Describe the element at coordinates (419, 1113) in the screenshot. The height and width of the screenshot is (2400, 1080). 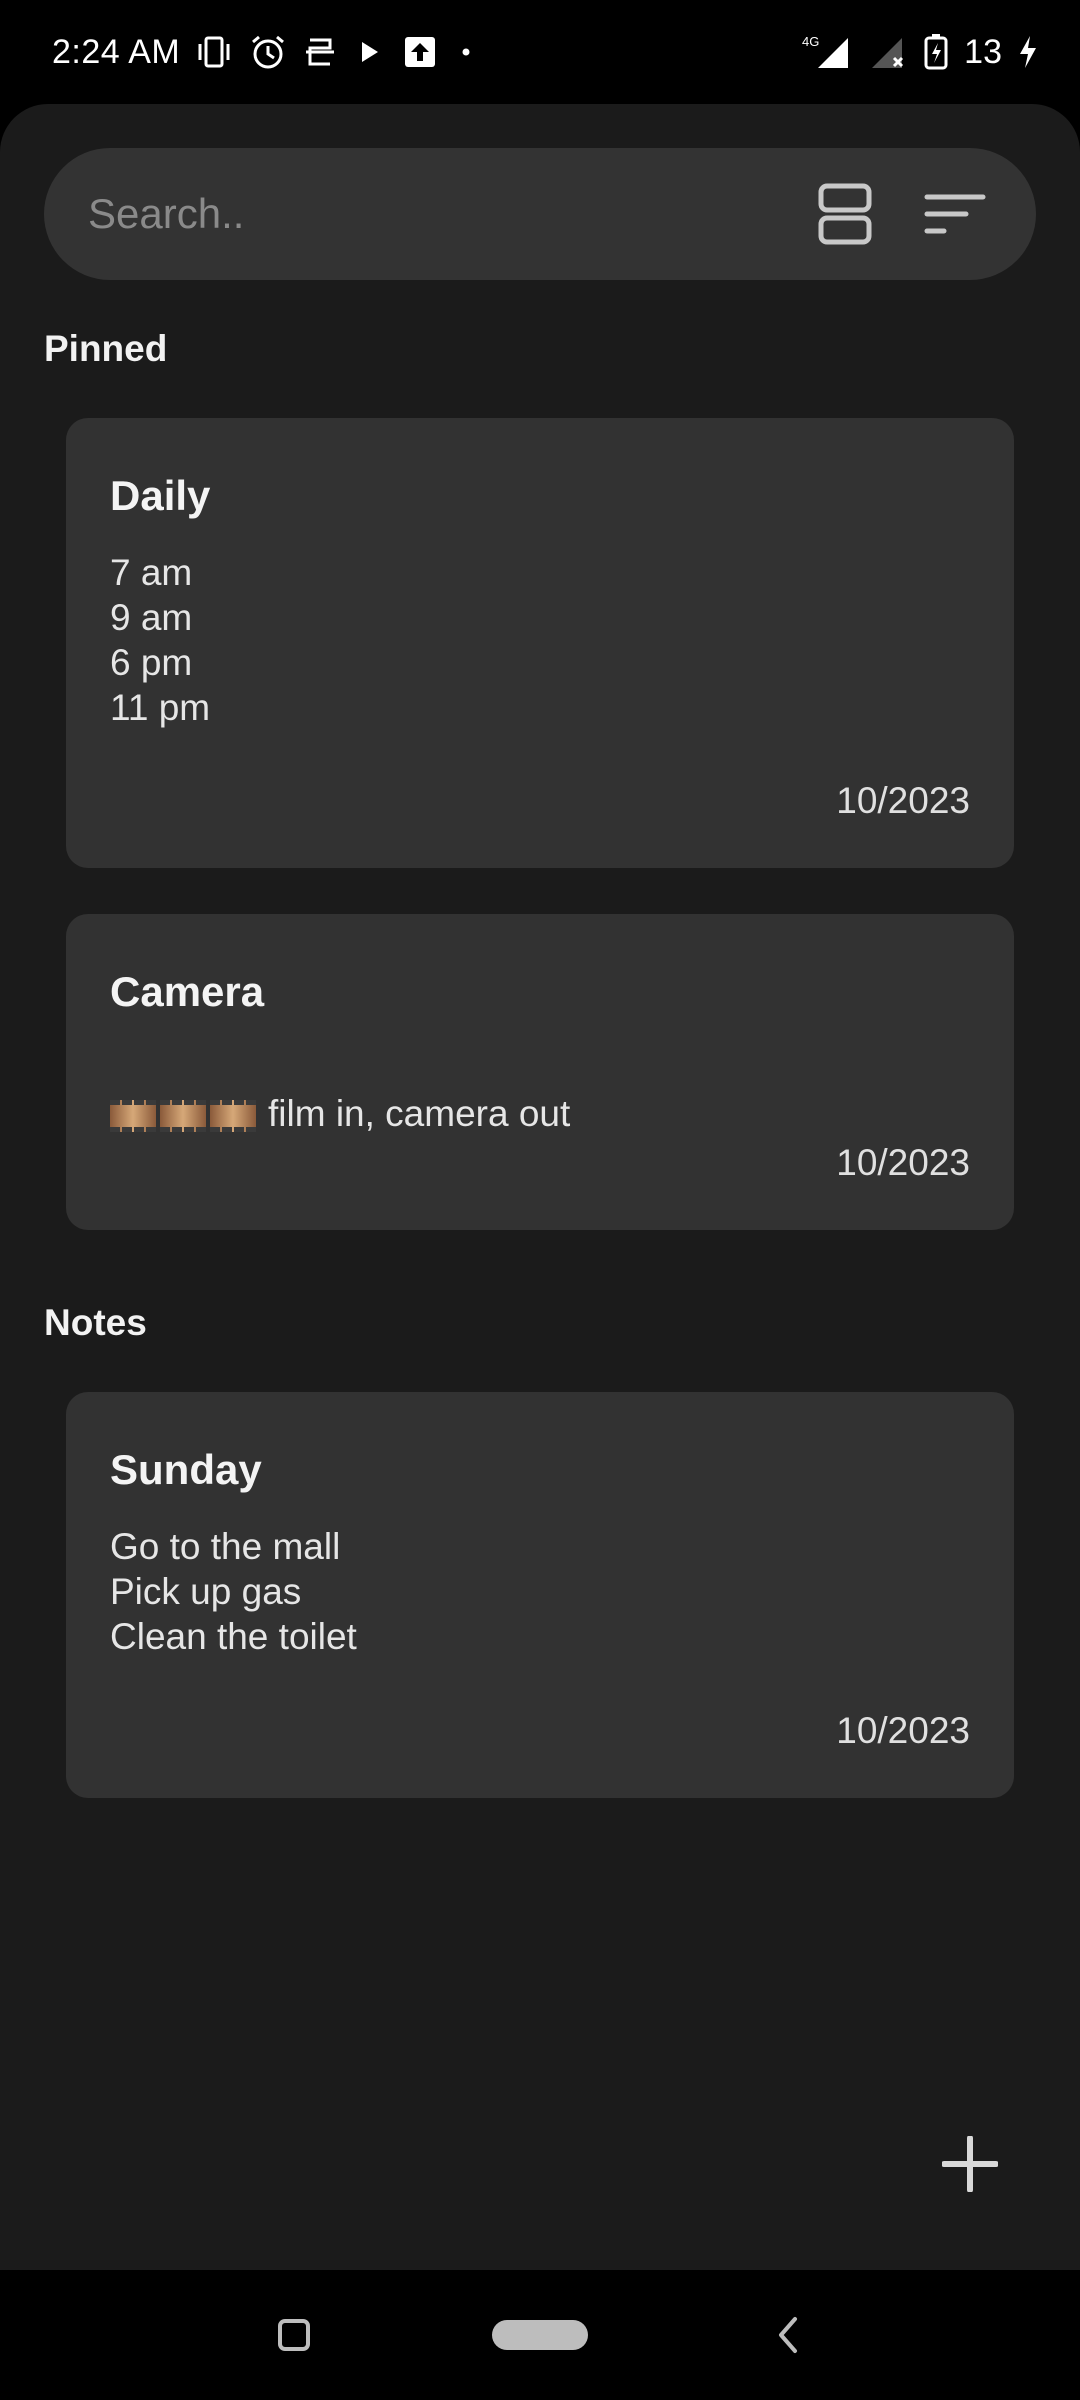
I see `note-body: film in, camera out` at that location.